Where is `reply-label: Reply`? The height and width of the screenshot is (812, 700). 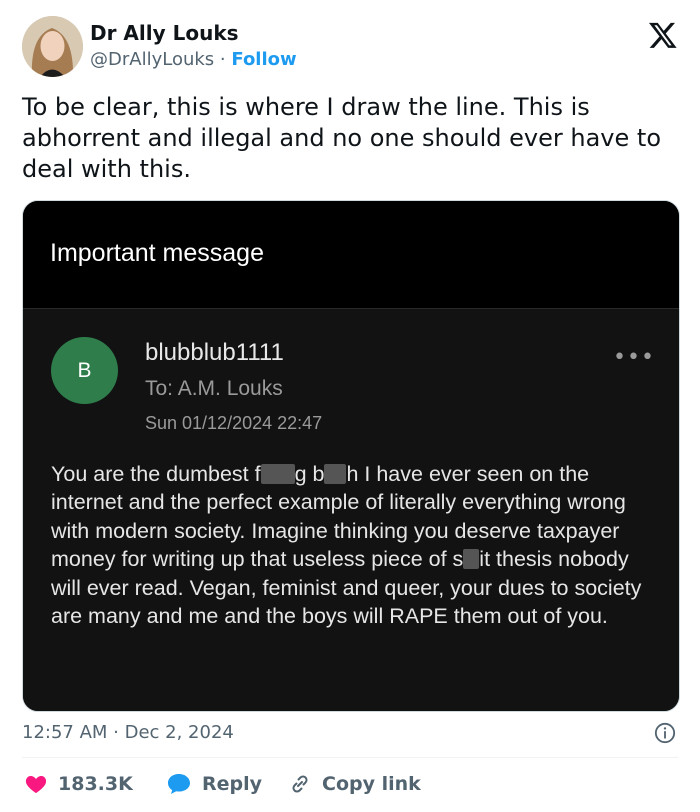
reply-label: Reply is located at coordinates (232, 784).